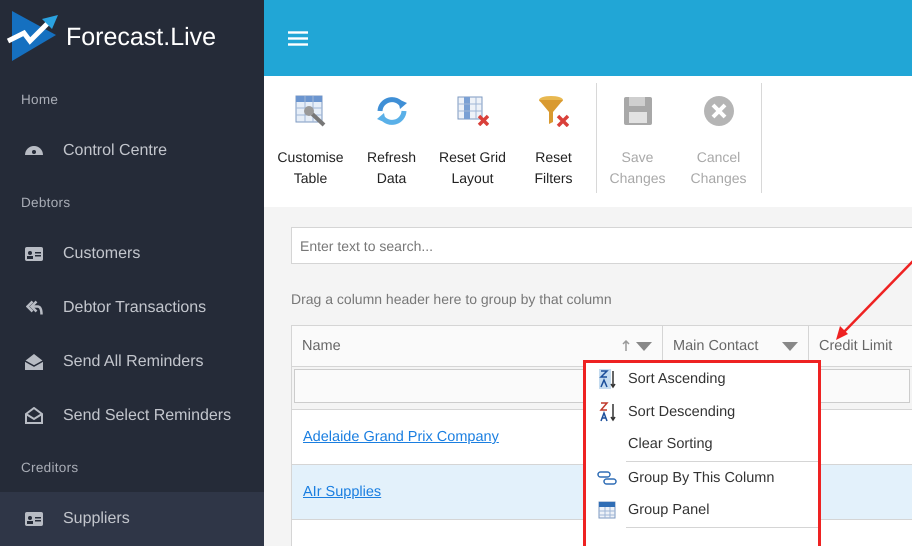 This screenshot has width=912, height=546. I want to click on group-panel-hint: Drag a column header here to group by that column, so click(452, 299).